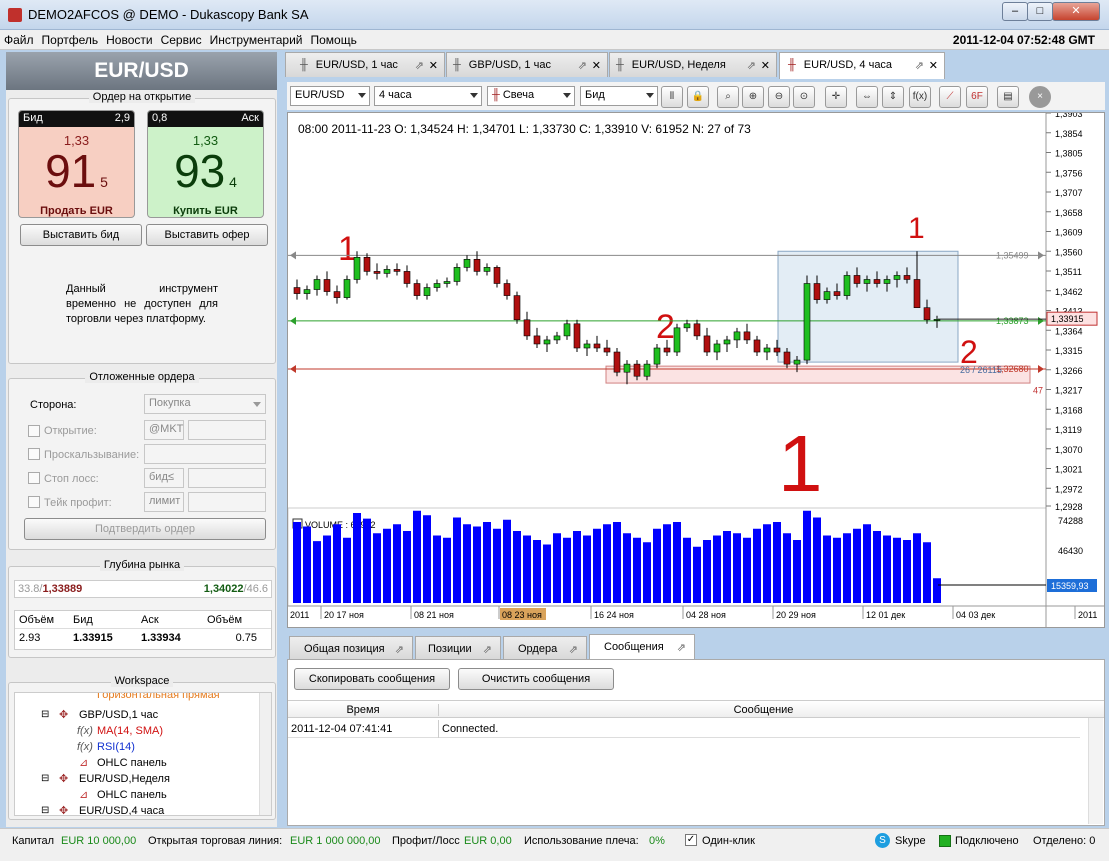  Describe the element at coordinates (882, 840) in the screenshot. I see `skype-icon: S` at that location.